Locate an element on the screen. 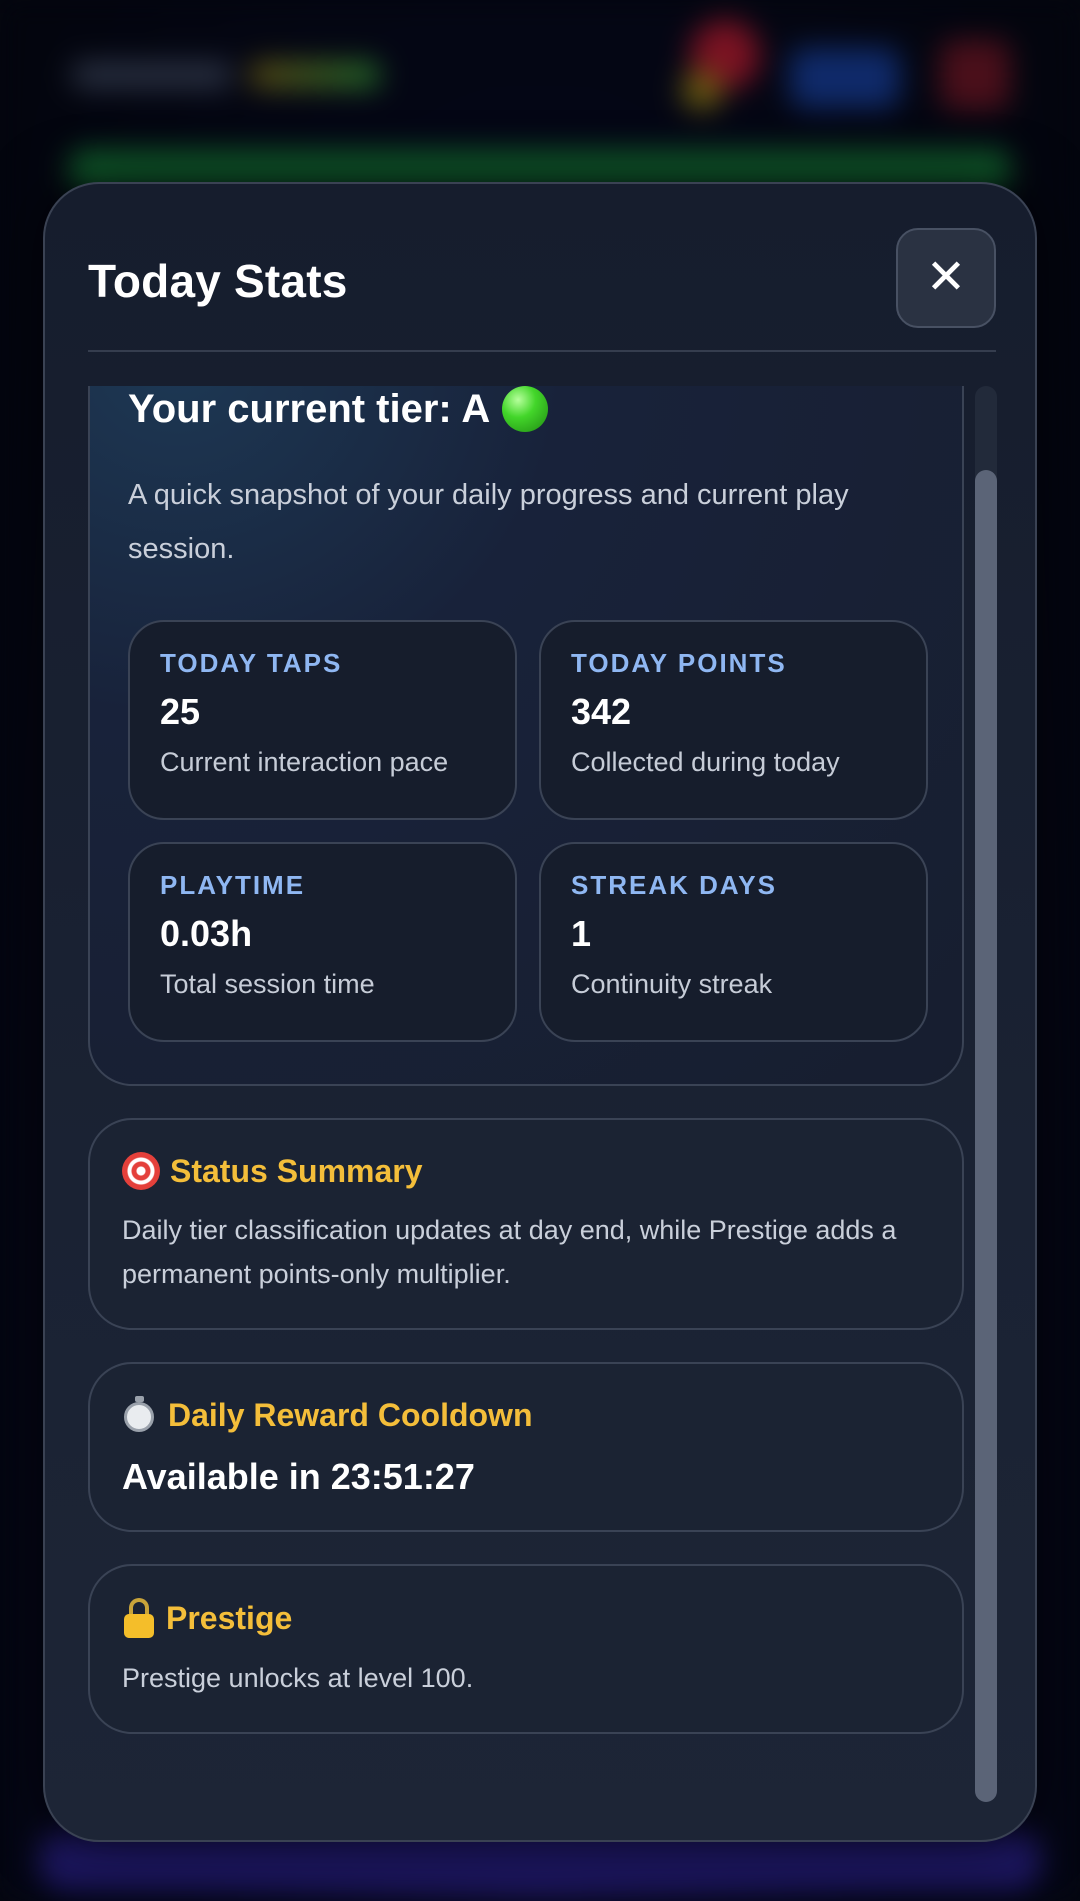 The width and height of the screenshot is (1080, 1901). scrollbar-thumb is located at coordinates (986, 1136).